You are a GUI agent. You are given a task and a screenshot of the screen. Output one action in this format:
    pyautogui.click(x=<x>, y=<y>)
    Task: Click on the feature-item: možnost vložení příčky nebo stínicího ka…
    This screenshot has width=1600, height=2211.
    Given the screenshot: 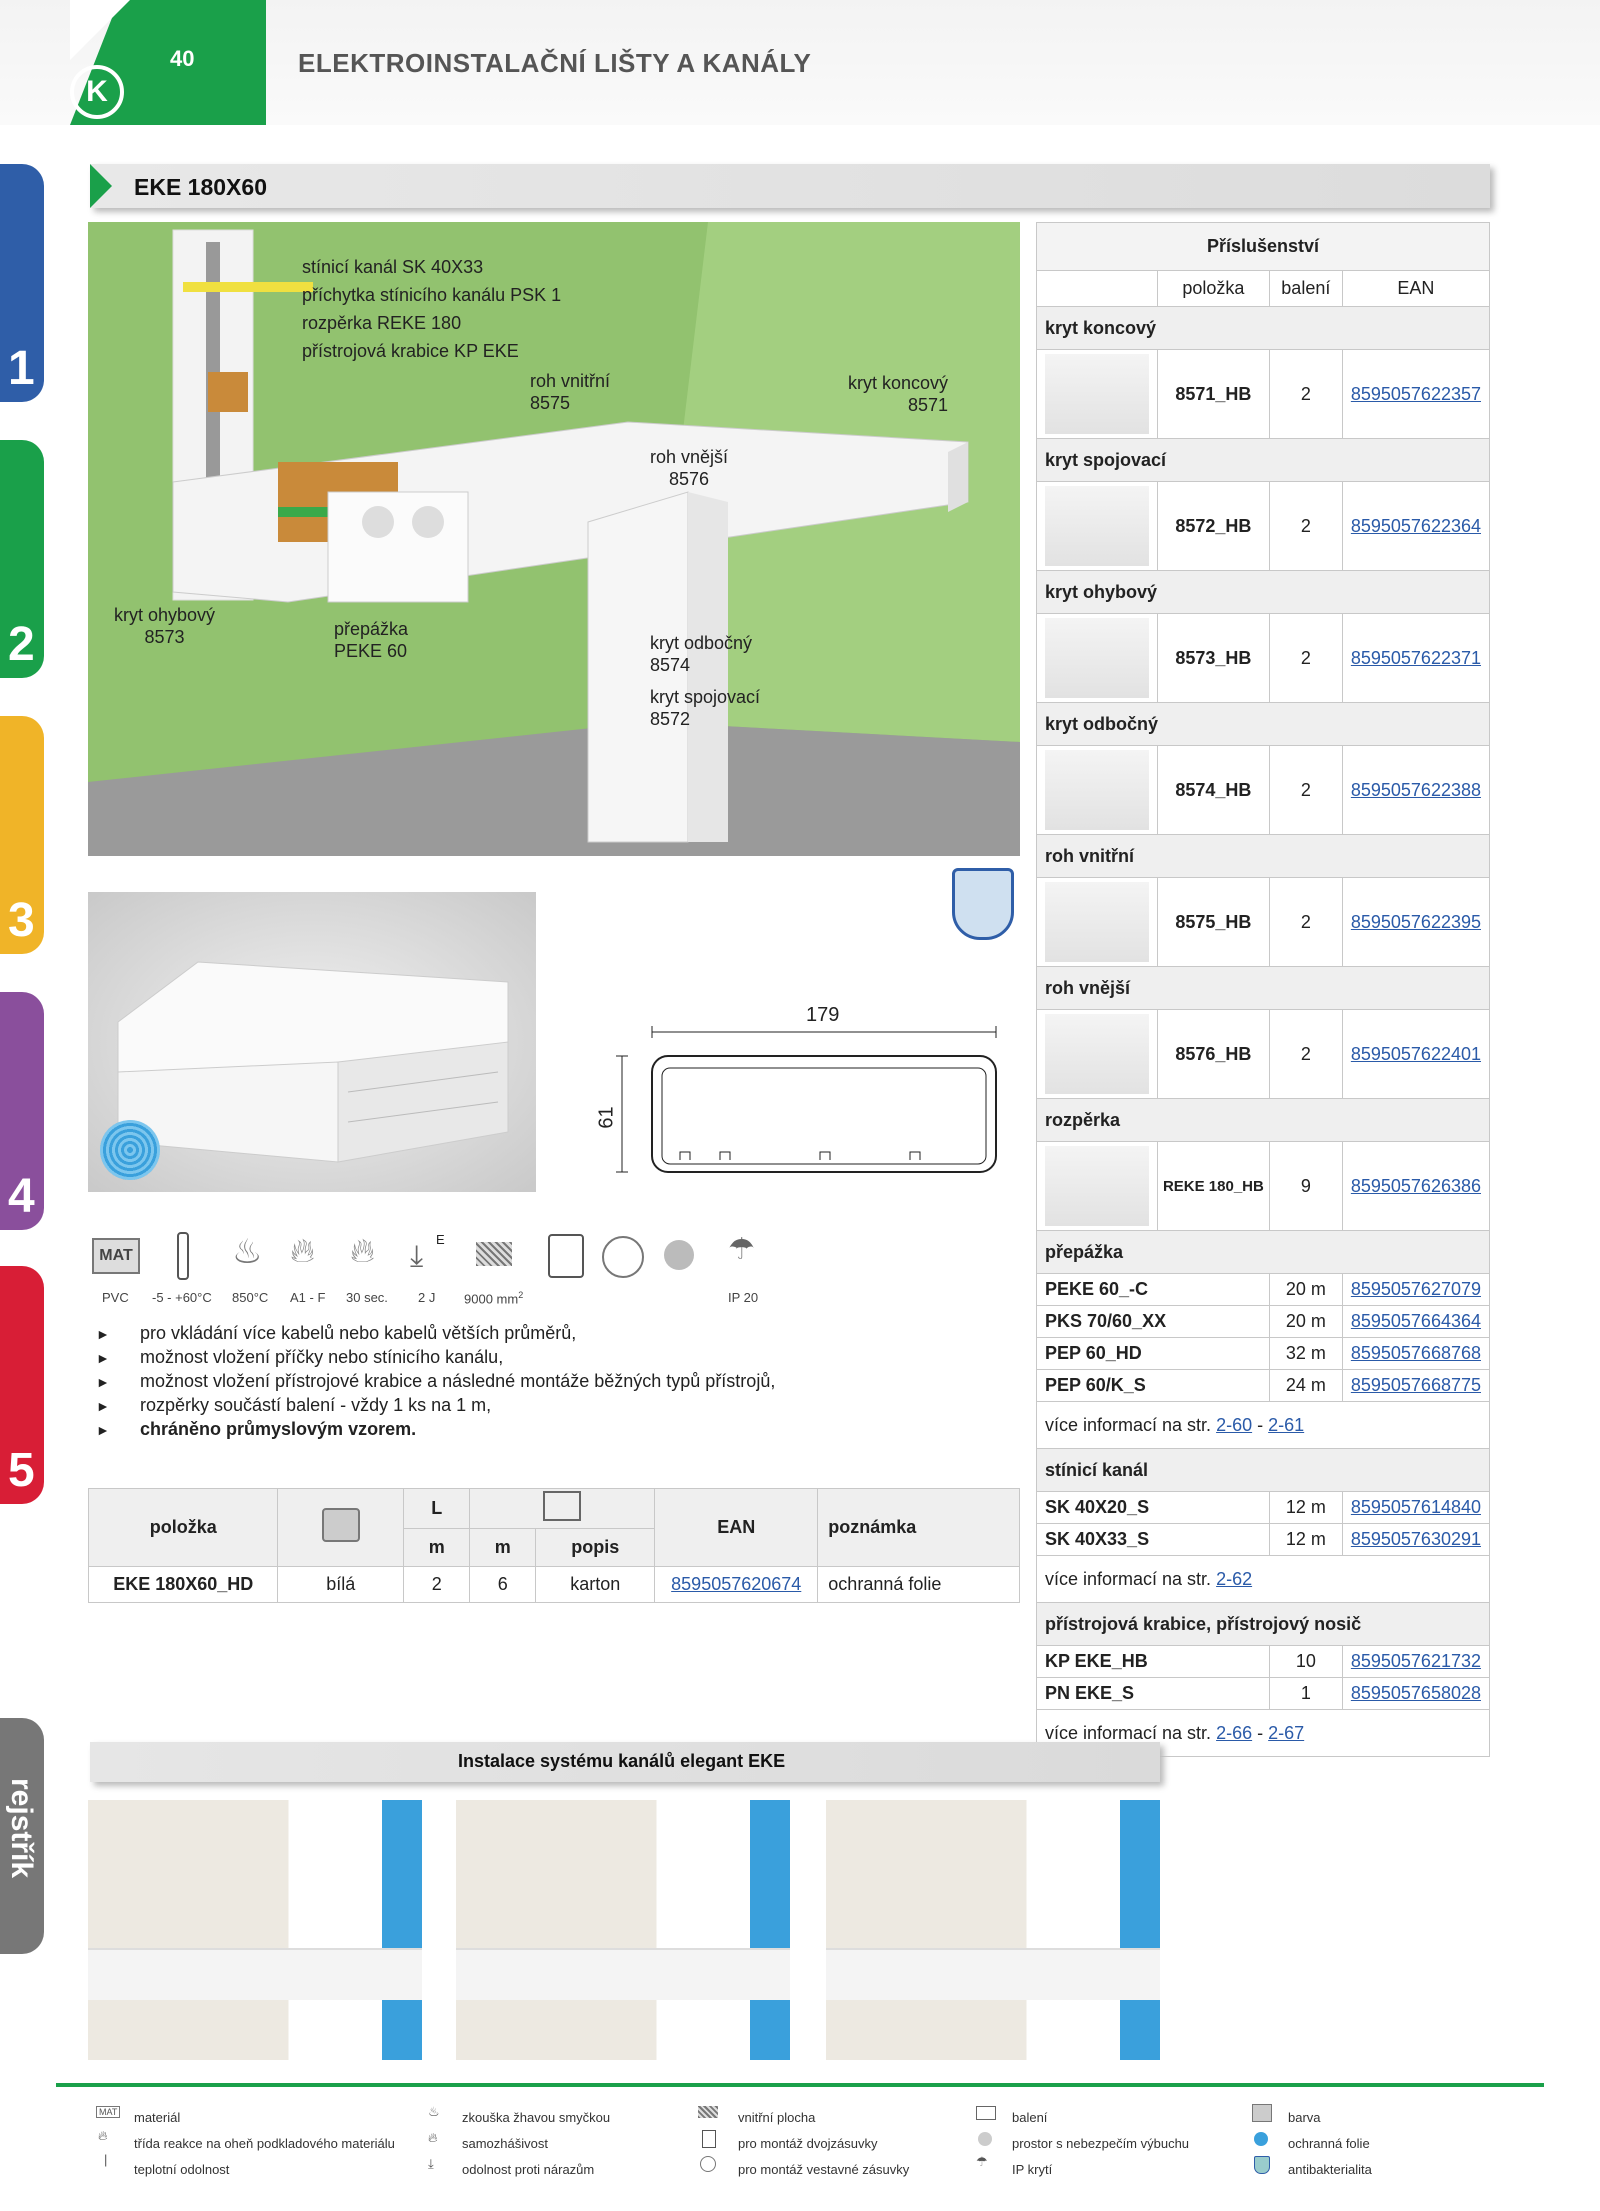 What is the action you would take?
    pyautogui.click(x=435, y=1358)
    